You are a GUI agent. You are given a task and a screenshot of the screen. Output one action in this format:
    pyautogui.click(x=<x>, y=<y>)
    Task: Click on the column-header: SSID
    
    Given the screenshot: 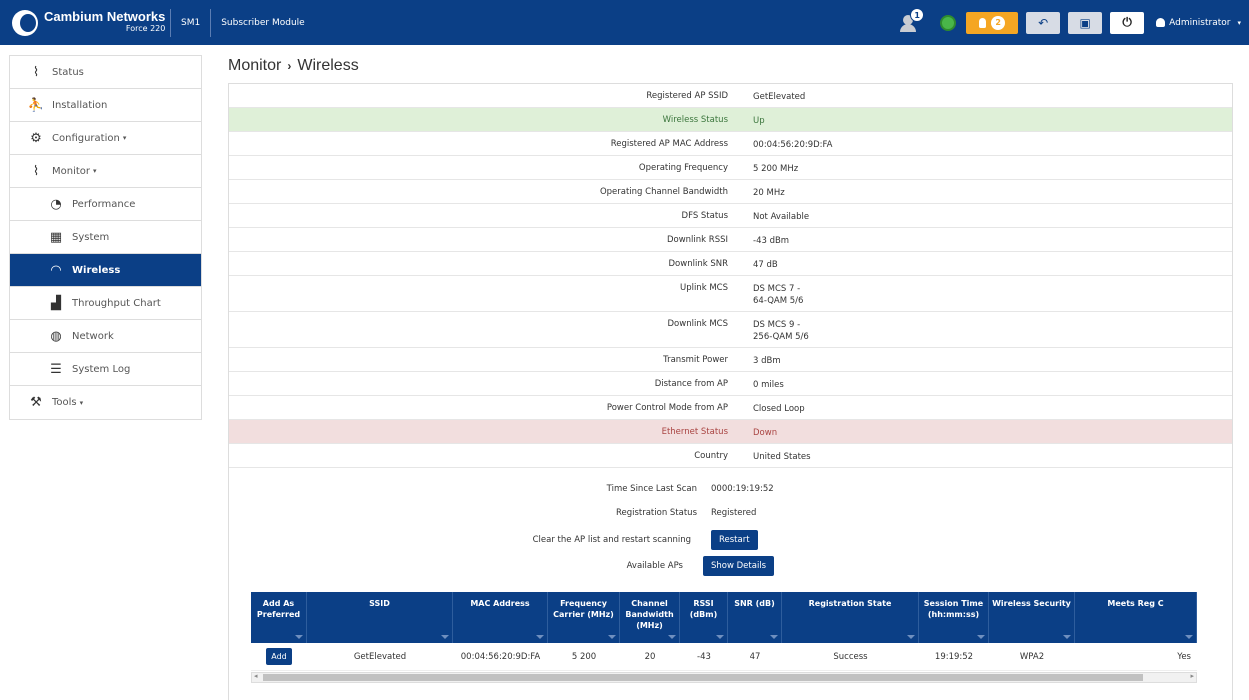 What is the action you would take?
    pyautogui.click(x=380, y=617)
    